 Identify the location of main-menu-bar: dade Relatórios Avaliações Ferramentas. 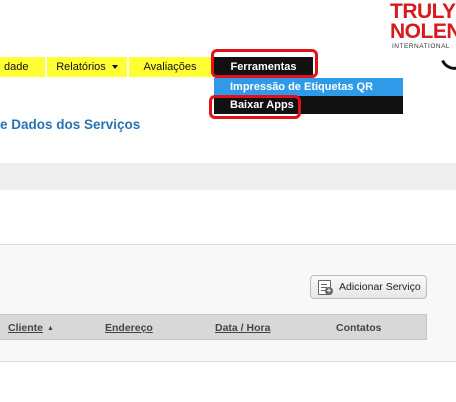
(228, 67).